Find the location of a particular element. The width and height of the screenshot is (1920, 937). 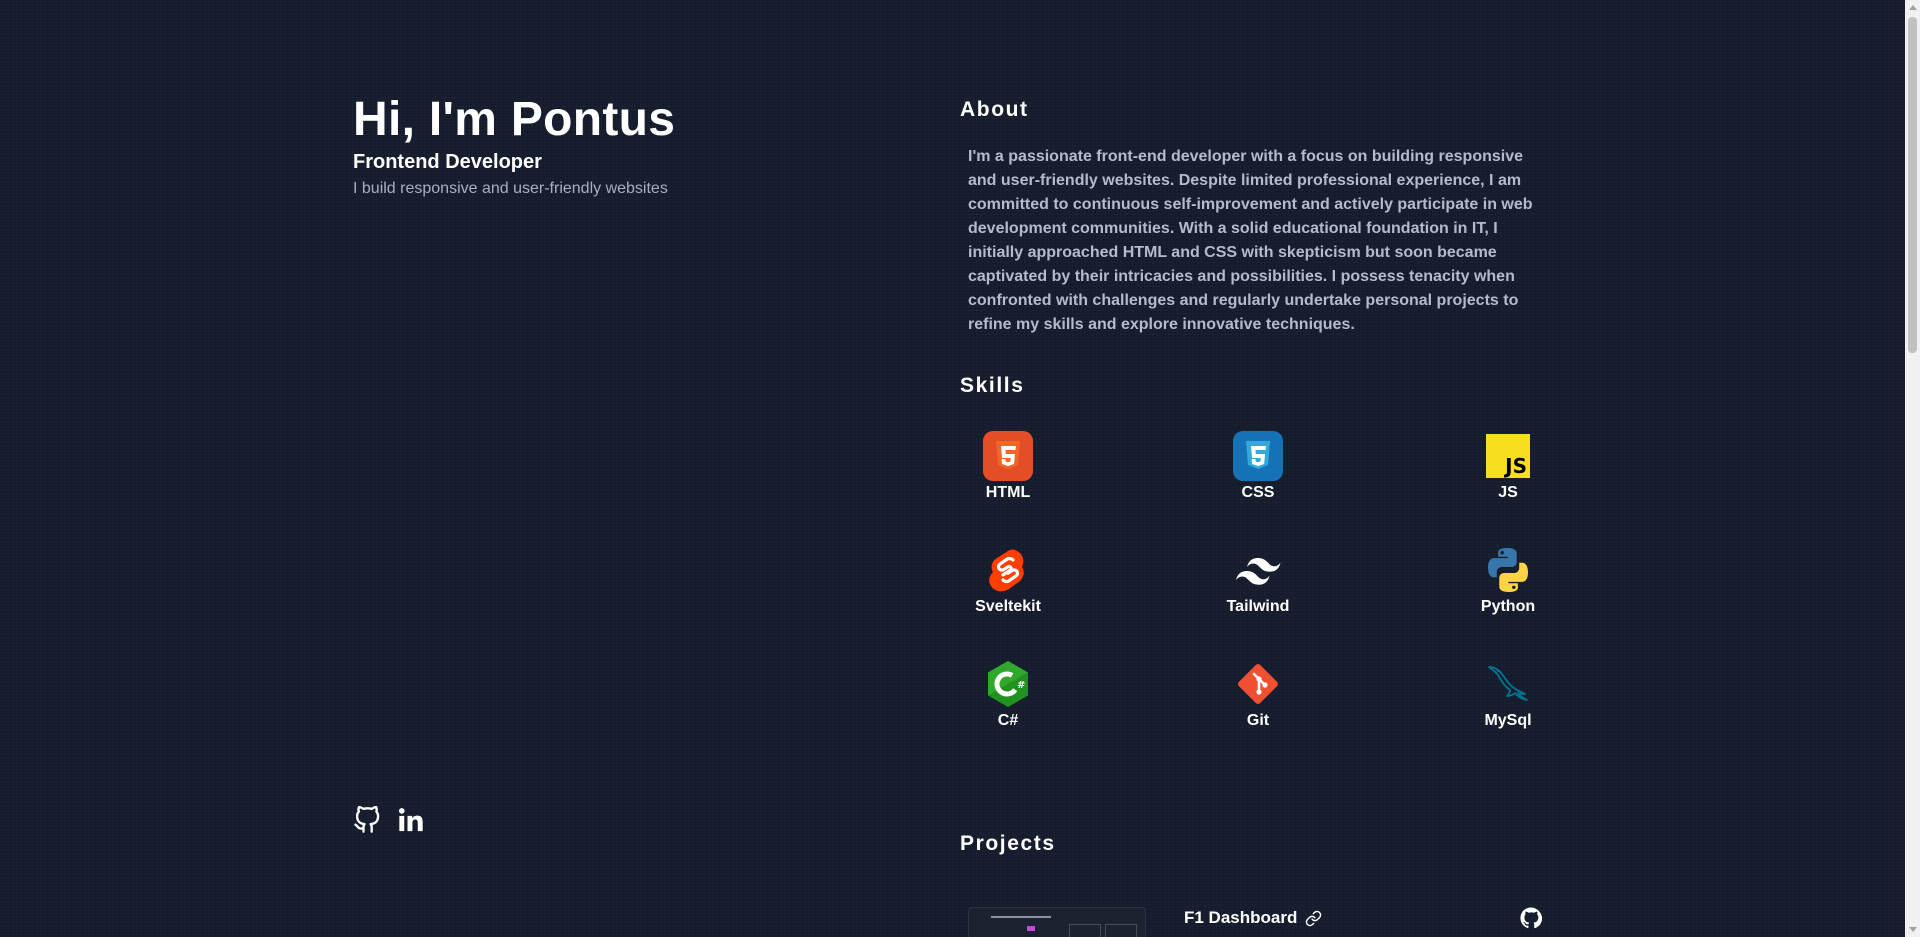

skill-sveltekit: Sveltekit is located at coordinates (1008, 593).